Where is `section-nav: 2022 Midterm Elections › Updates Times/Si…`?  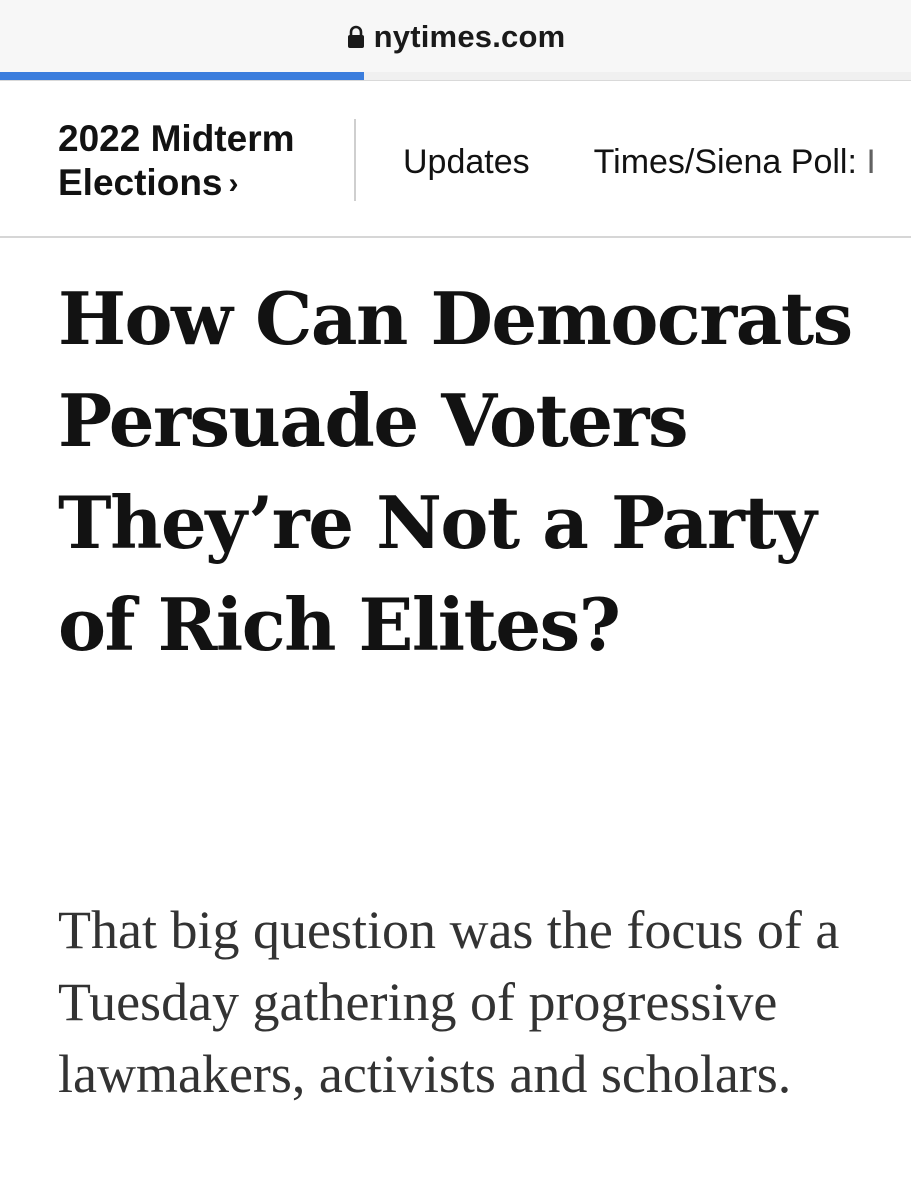
section-nav: 2022 Midterm Elections › Updates Times/Si… is located at coordinates (455, 159).